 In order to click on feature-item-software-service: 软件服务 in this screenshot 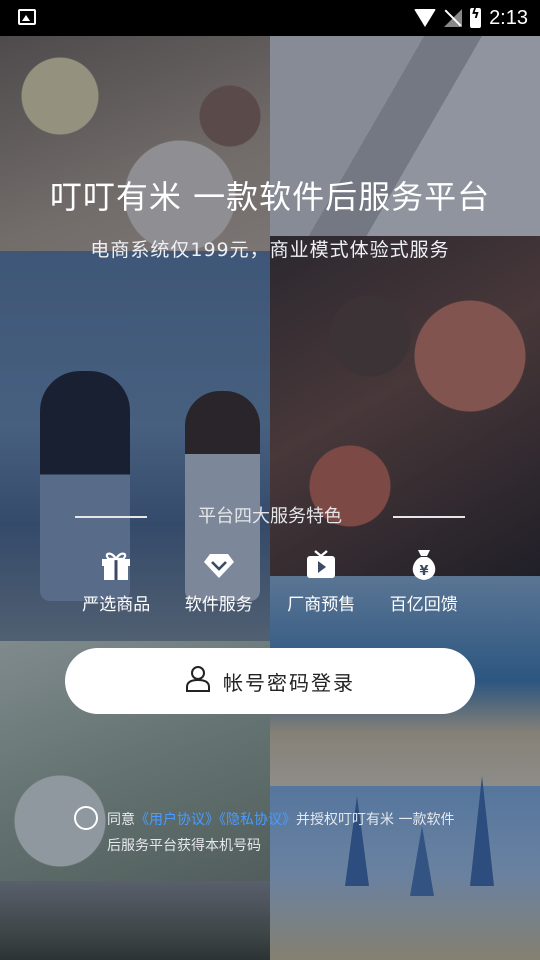, I will do `click(219, 581)`.